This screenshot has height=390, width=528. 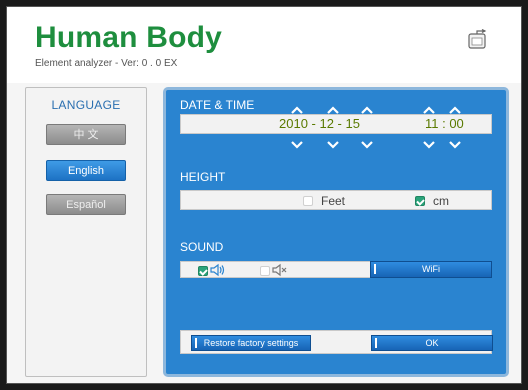 I want to click on ok-button: OK, so click(x=432, y=343).